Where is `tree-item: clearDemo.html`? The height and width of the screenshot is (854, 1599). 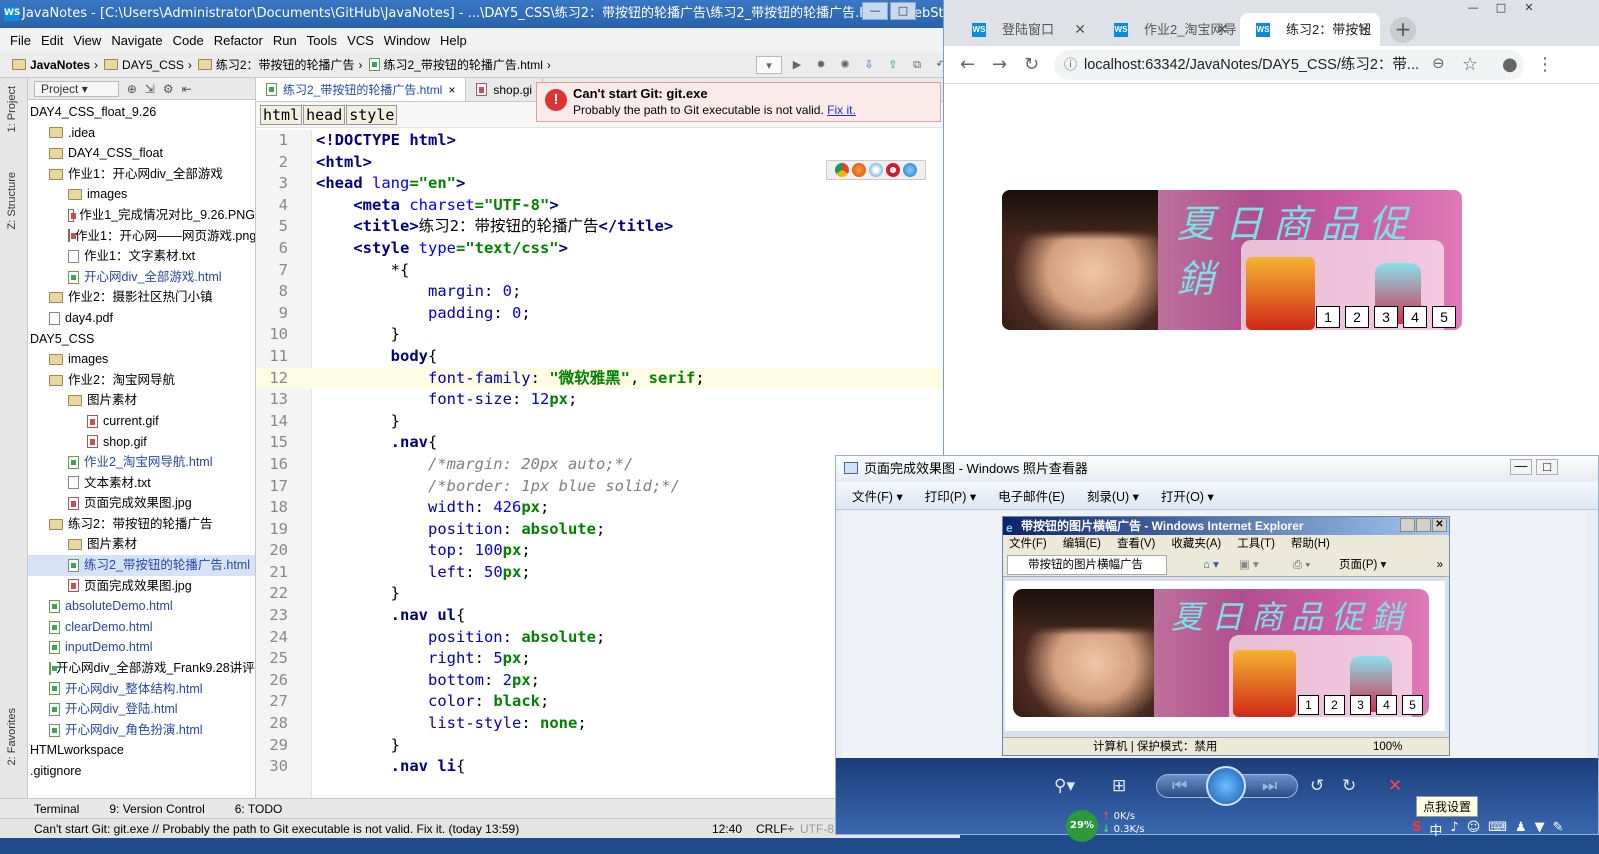 tree-item: clearDemo.html is located at coordinates (141, 627).